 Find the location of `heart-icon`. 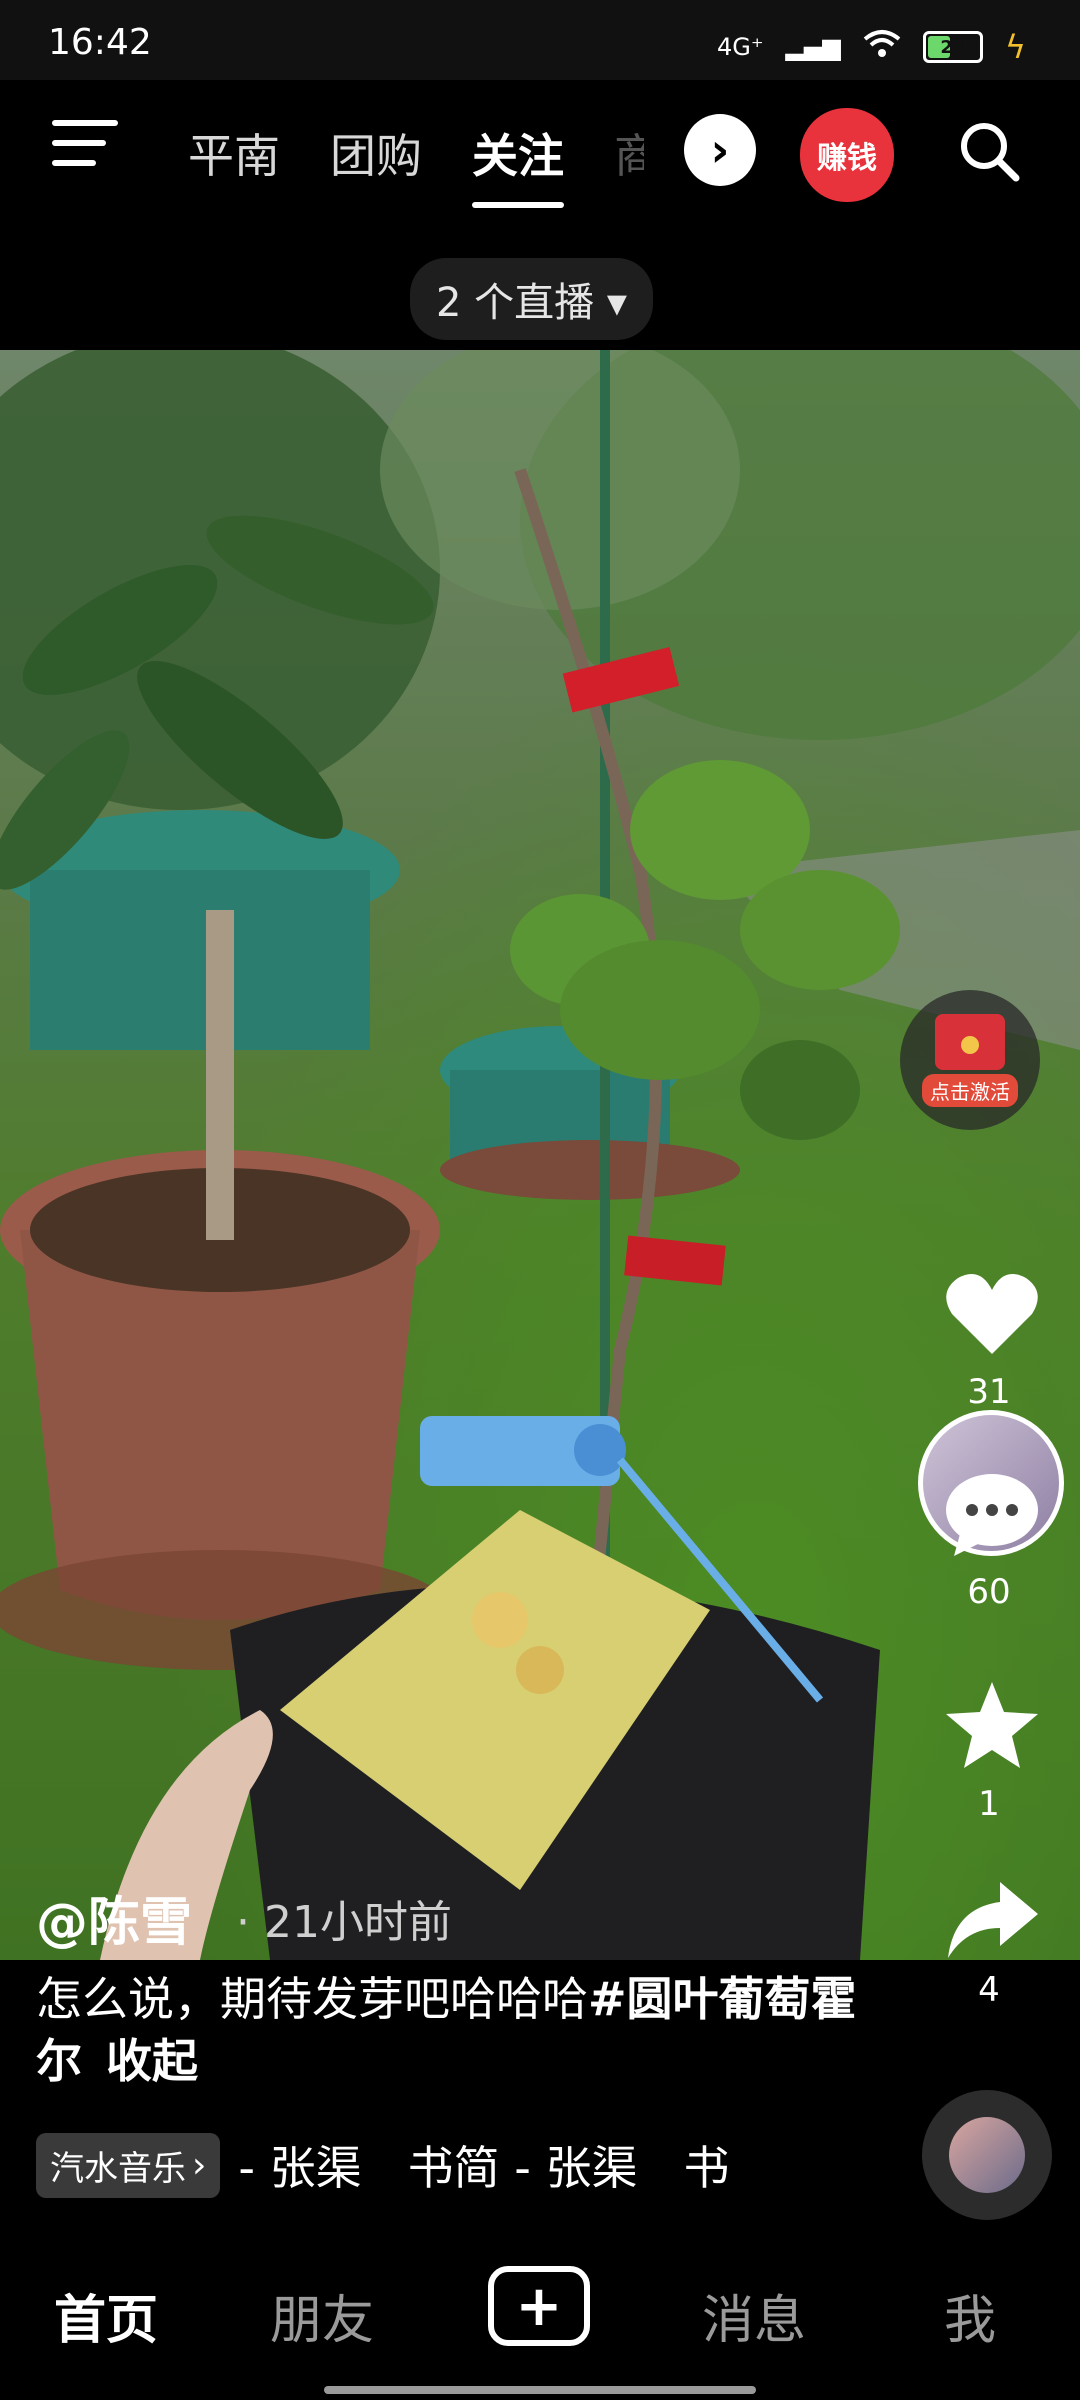

heart-icon is located at coordinates (991, 1316).